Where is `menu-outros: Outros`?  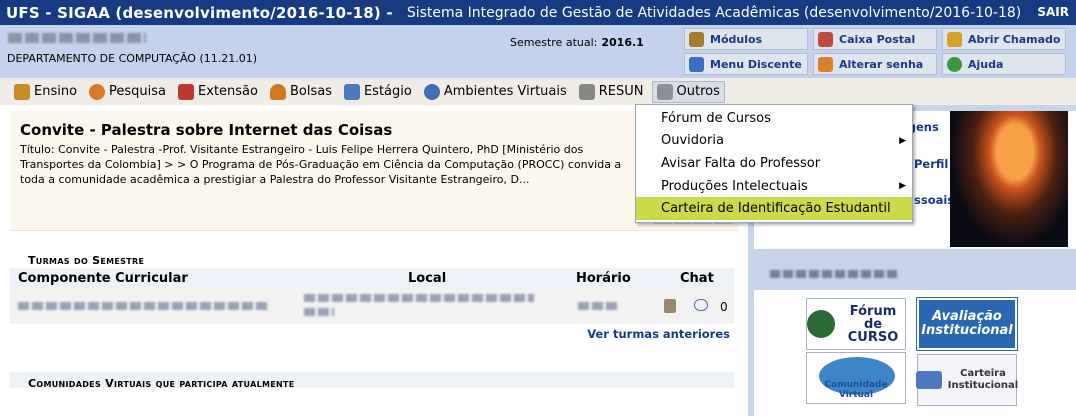 menu-outros: Outros is located at coordinates (688, 91).